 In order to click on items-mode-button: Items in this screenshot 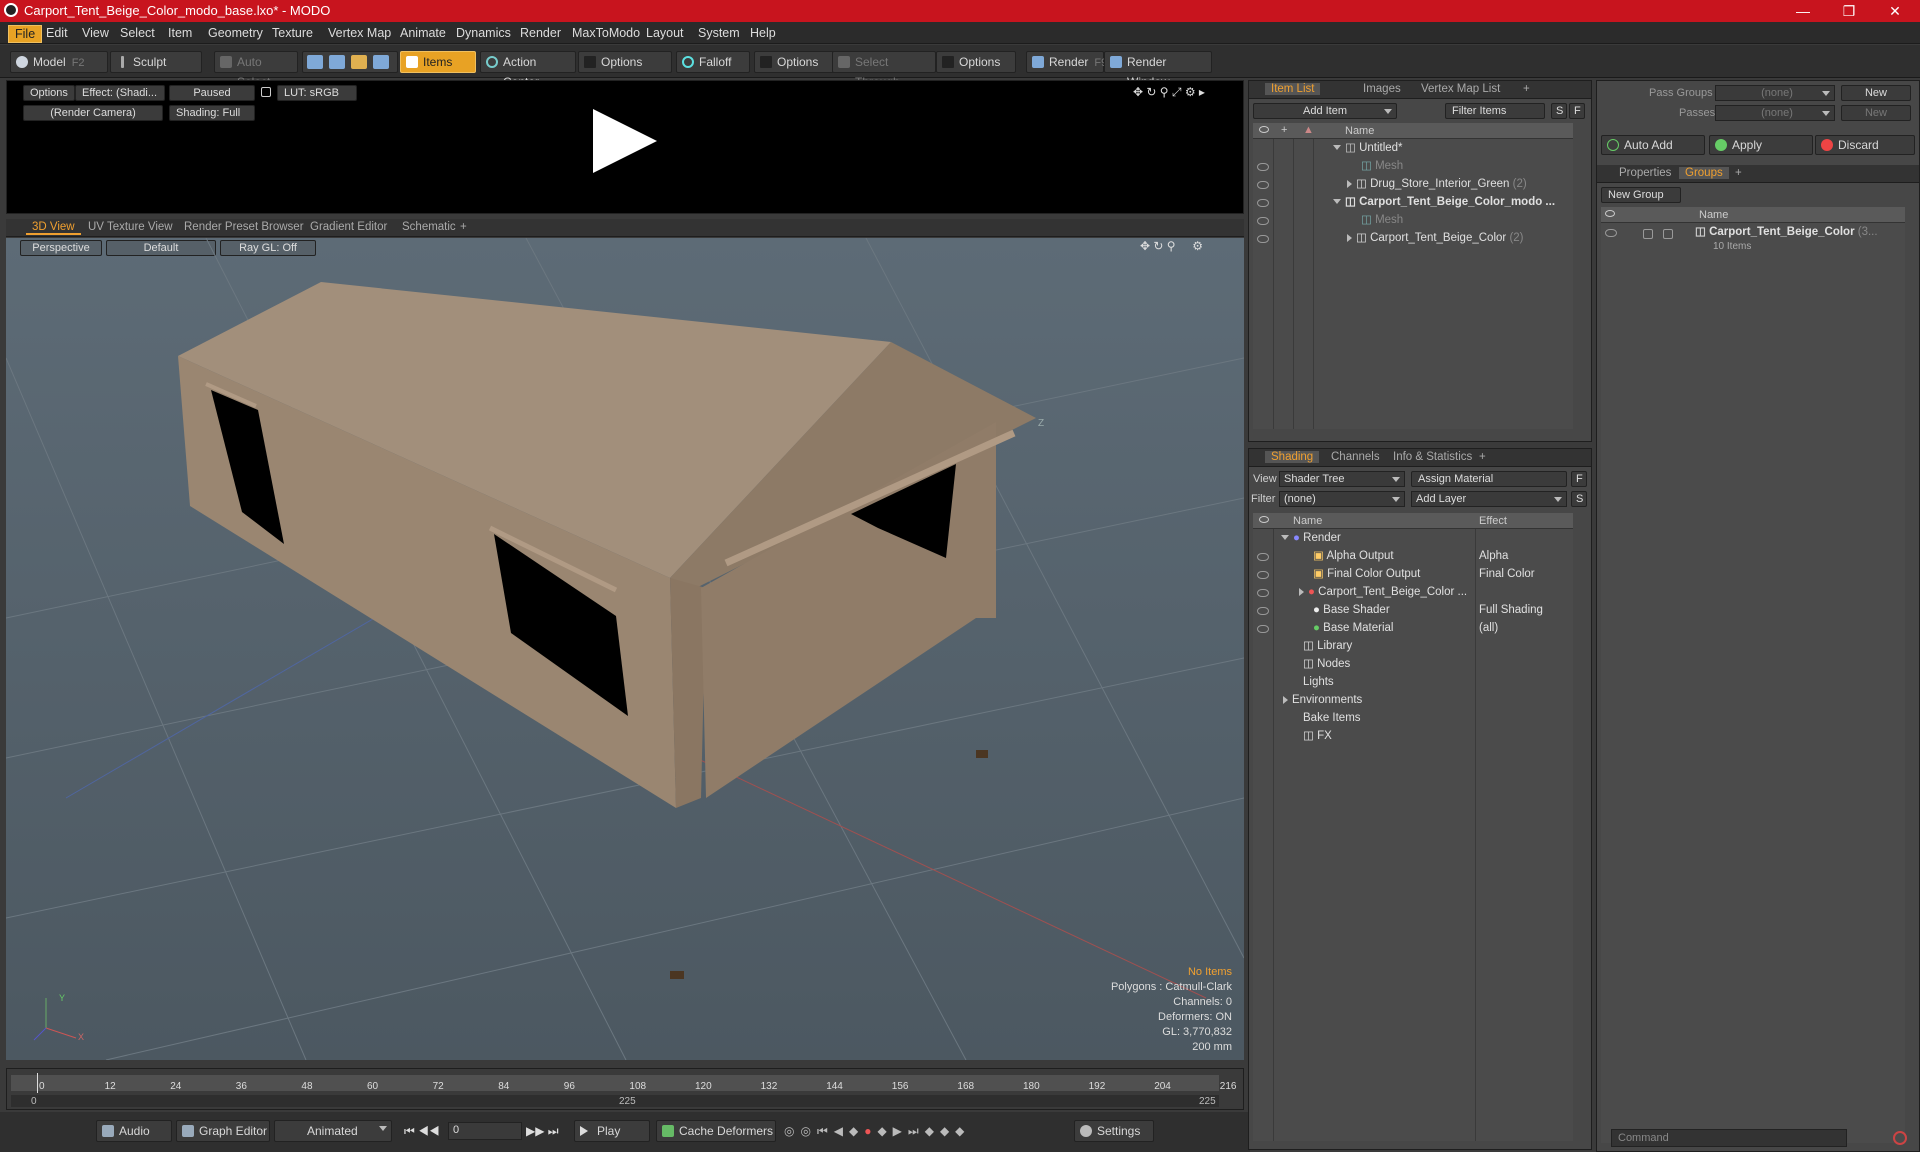, I will do `click(438, 62)`.